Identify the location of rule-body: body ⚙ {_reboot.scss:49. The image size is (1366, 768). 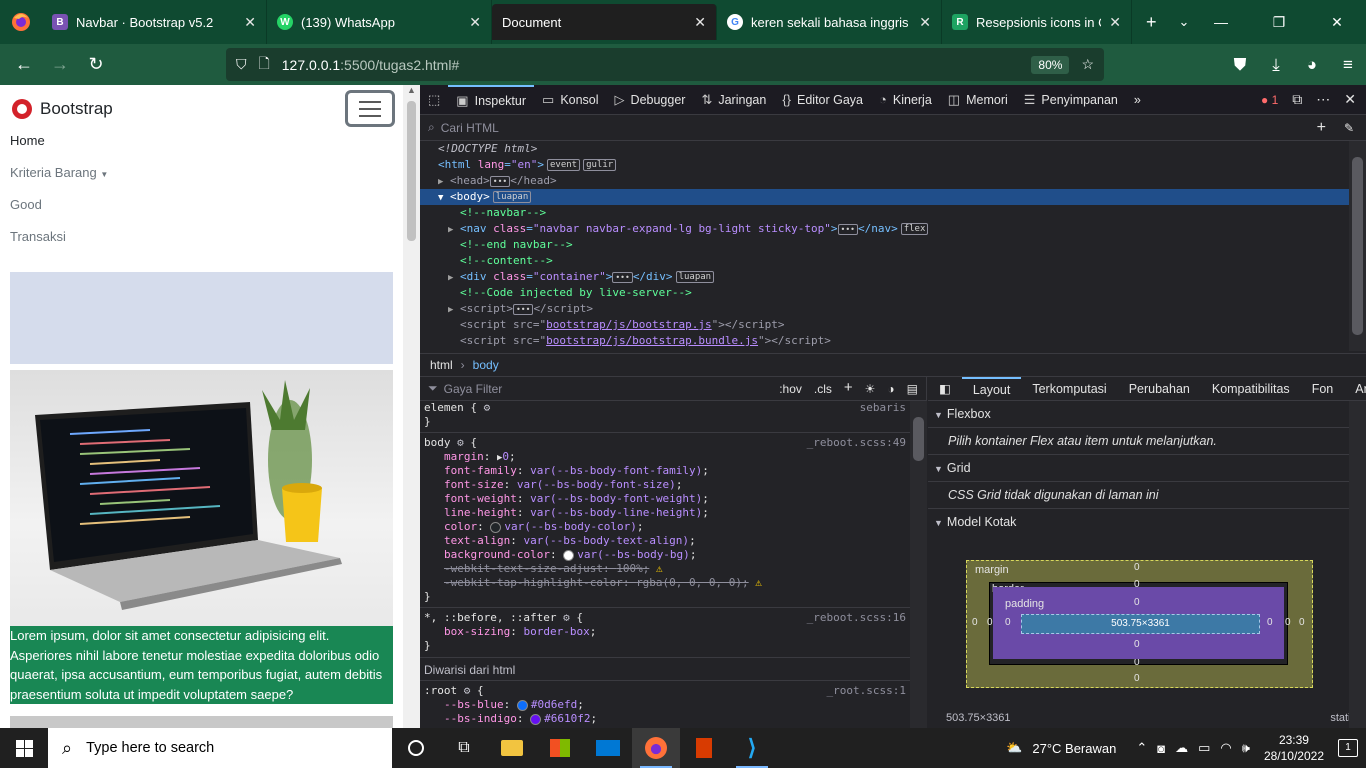
(665, 443).